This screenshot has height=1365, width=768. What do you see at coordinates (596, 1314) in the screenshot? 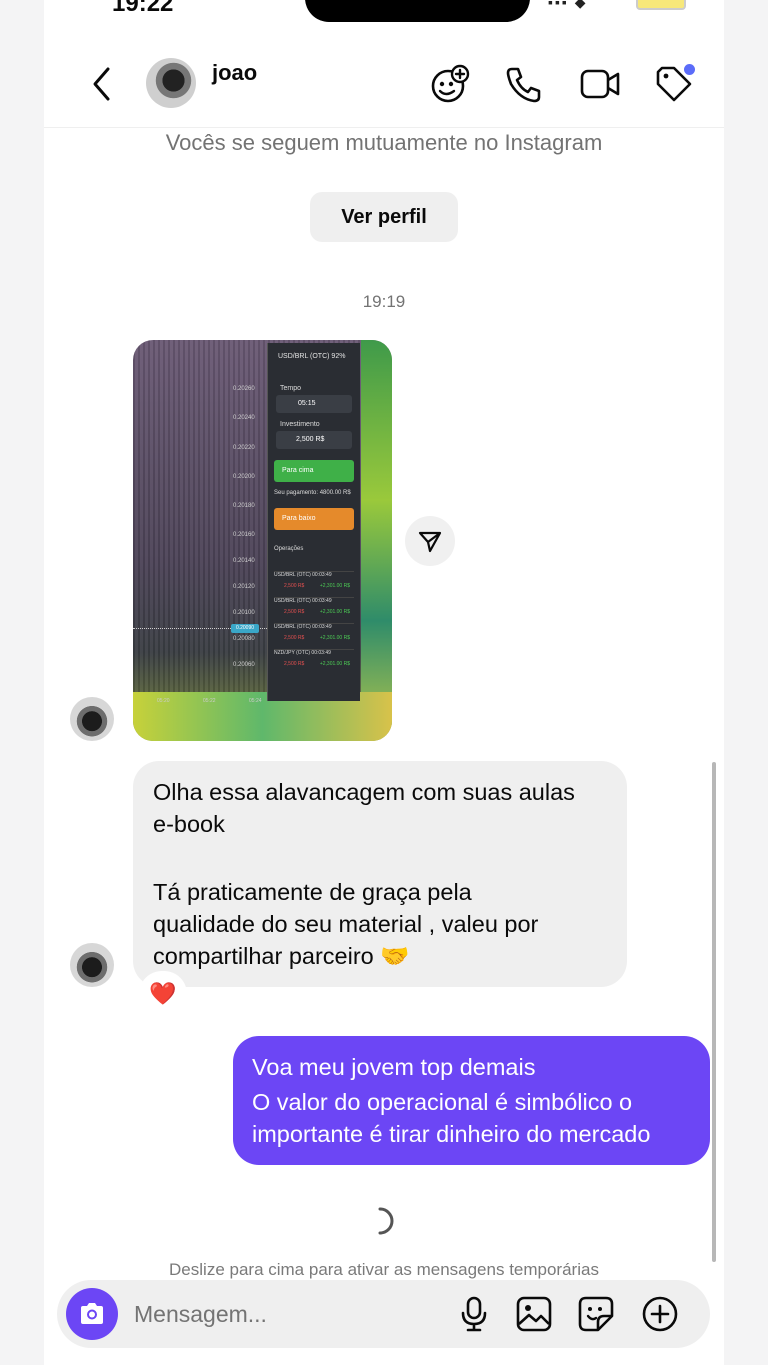
I see `sticker-icon` at bounding box center [596, 1314].